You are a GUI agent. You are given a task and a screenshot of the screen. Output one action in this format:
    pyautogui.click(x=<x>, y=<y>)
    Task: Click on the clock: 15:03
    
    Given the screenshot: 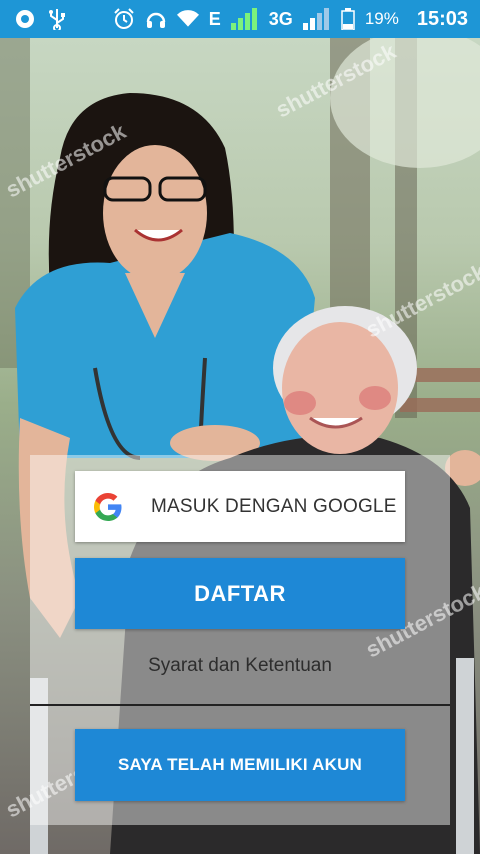 What is the action you would take?
    pyautogui.click(x=442, y=18)
    